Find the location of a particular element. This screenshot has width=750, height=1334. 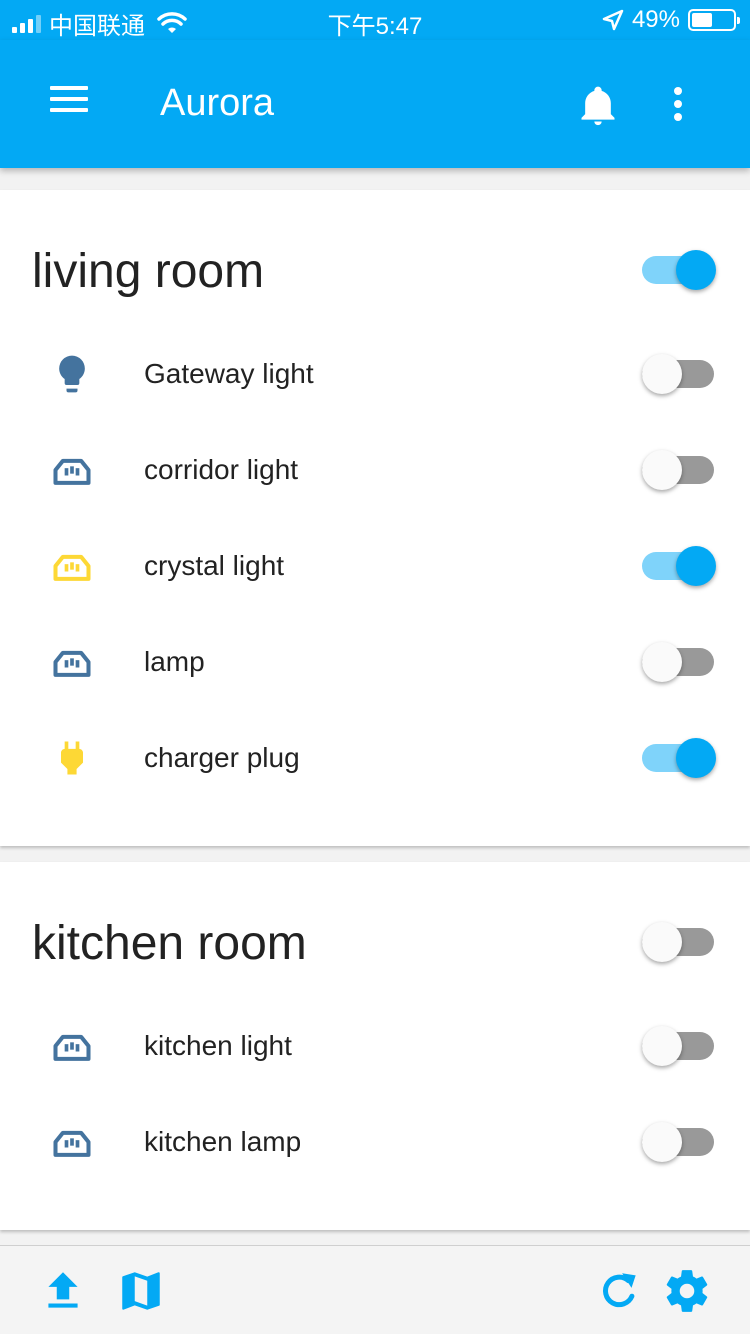

more-options-button is located at coordinates (678, 104).